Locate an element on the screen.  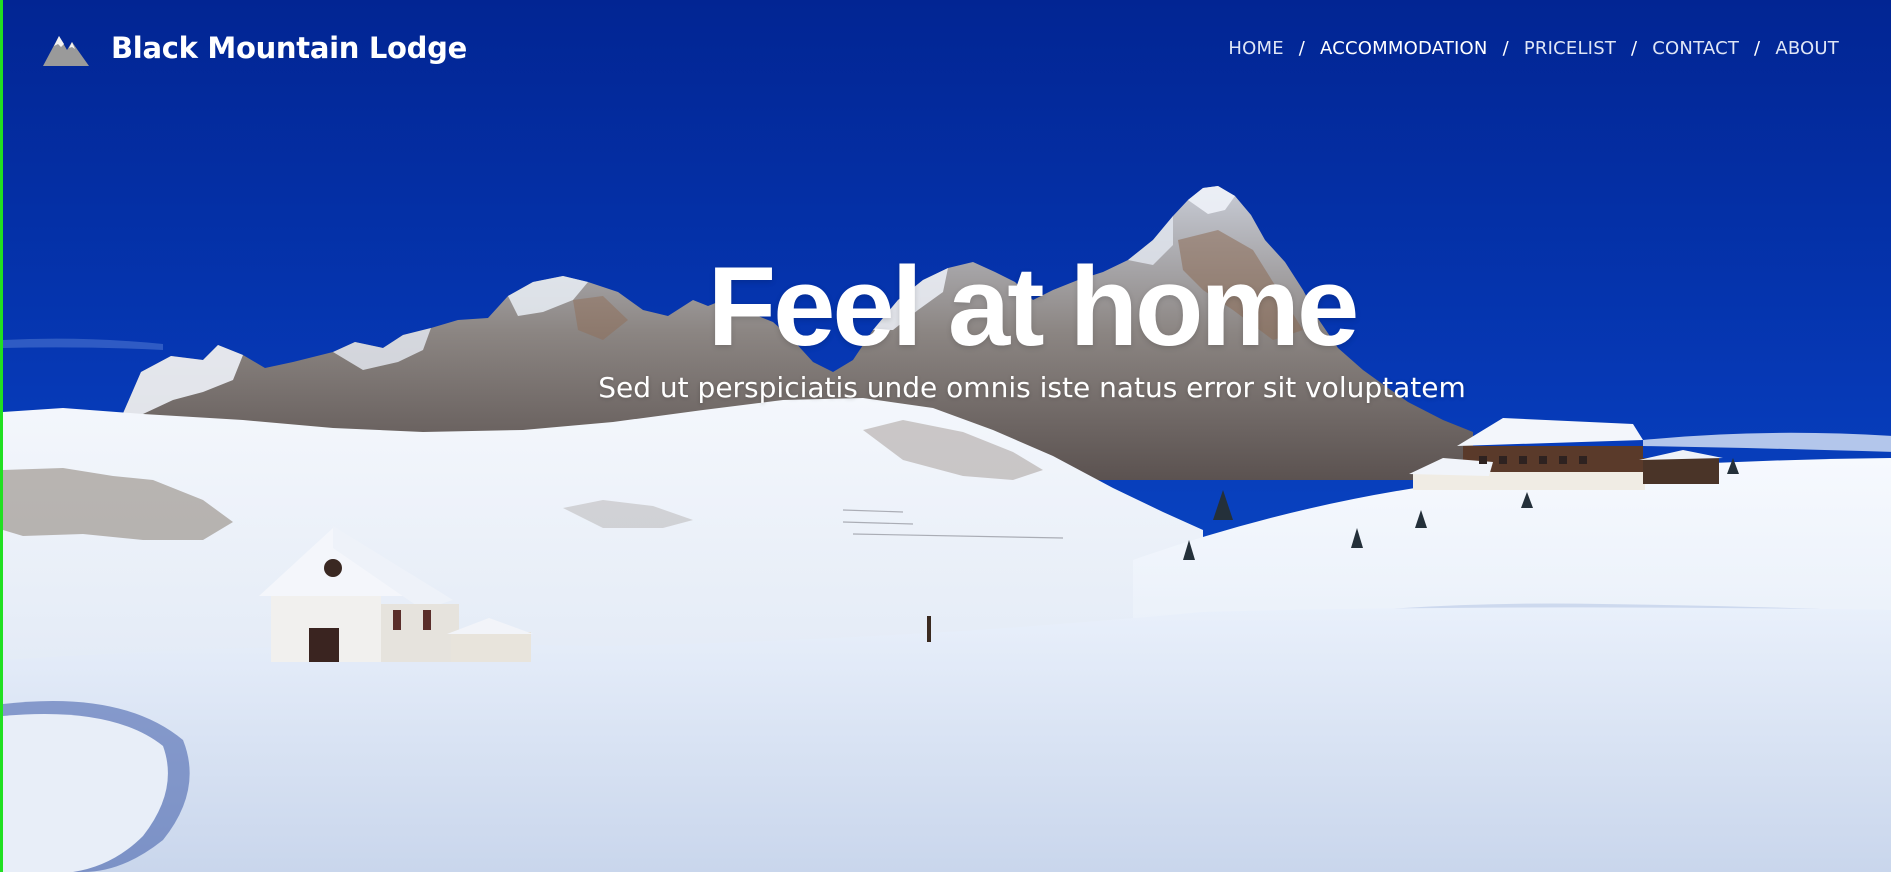
nav-item-contact: CONTACT is located at coordinates (1695, 48).